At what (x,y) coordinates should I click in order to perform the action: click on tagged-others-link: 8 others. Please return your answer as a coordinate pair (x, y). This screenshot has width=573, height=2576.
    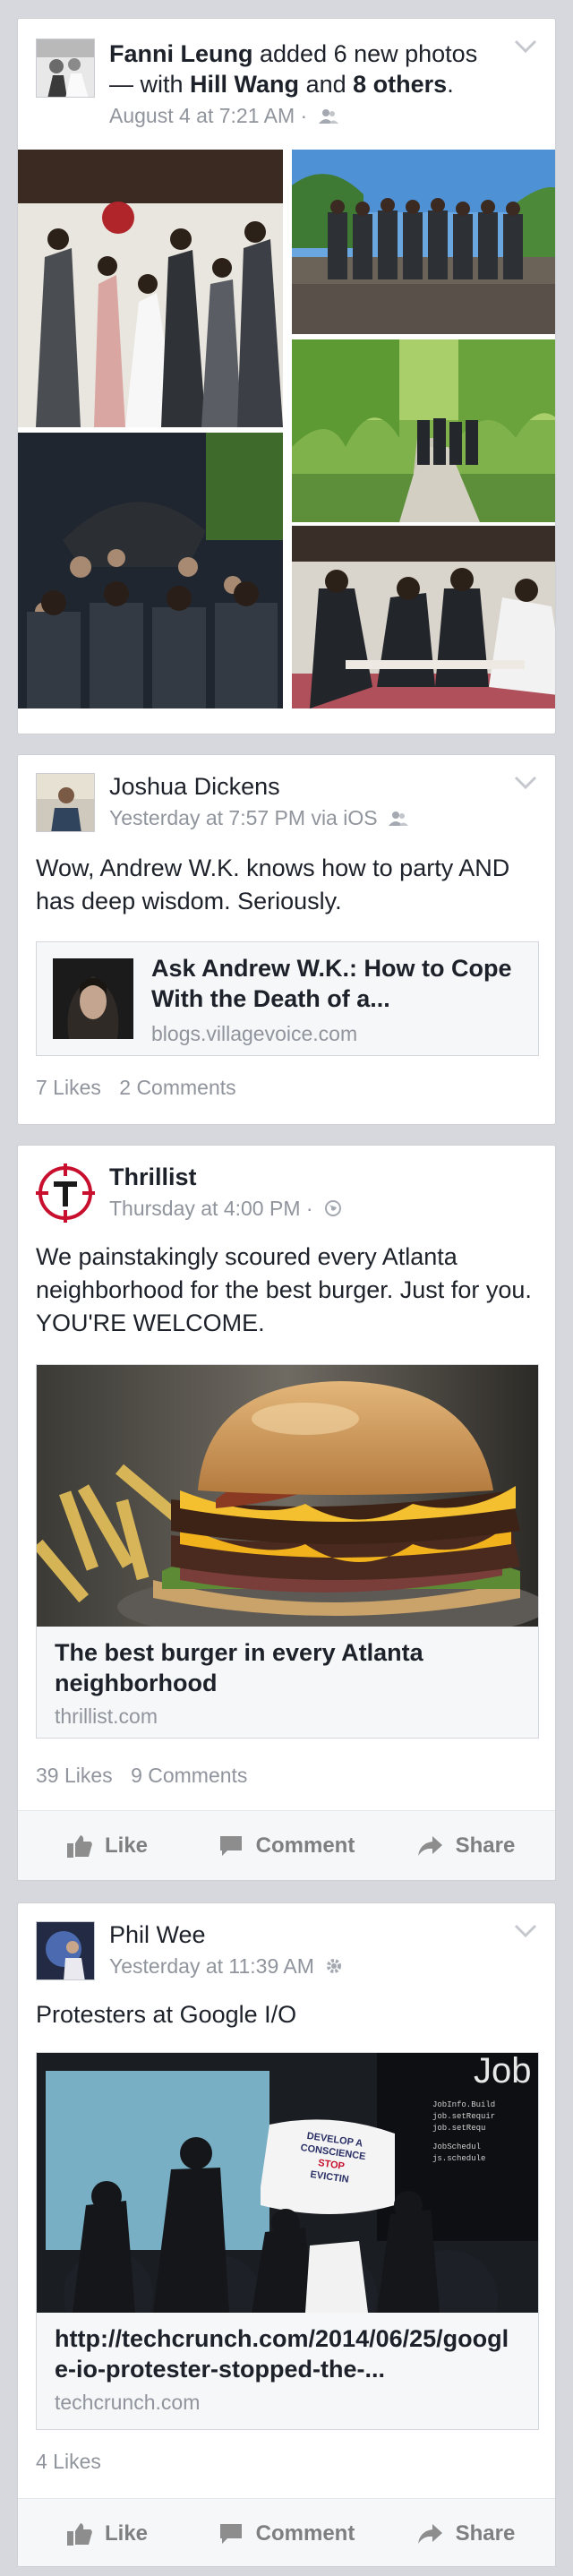
    Looking at the image, I should click on (400, 84).